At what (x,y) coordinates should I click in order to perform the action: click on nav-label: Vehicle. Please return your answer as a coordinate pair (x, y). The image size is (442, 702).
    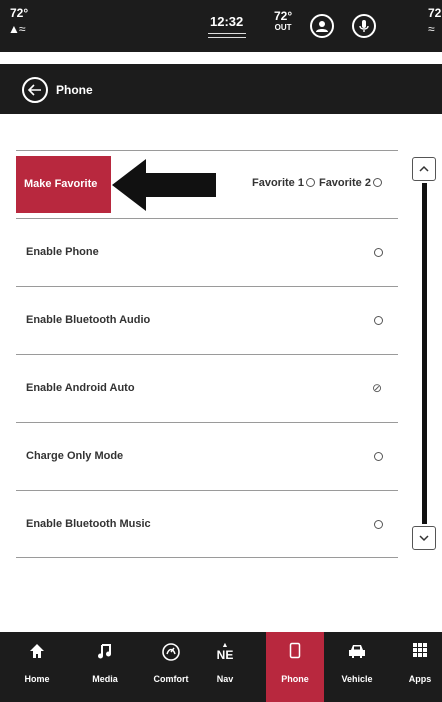
    Looking at the image, I should click on (357, 679).